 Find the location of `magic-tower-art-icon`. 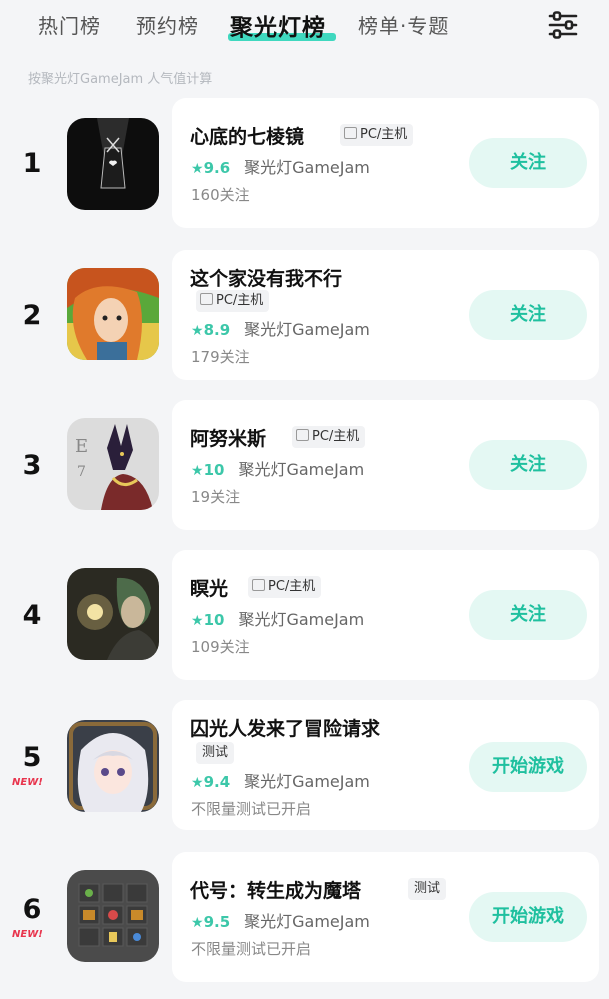

magic-tower-art-icon is located at coordinates (113, 916).